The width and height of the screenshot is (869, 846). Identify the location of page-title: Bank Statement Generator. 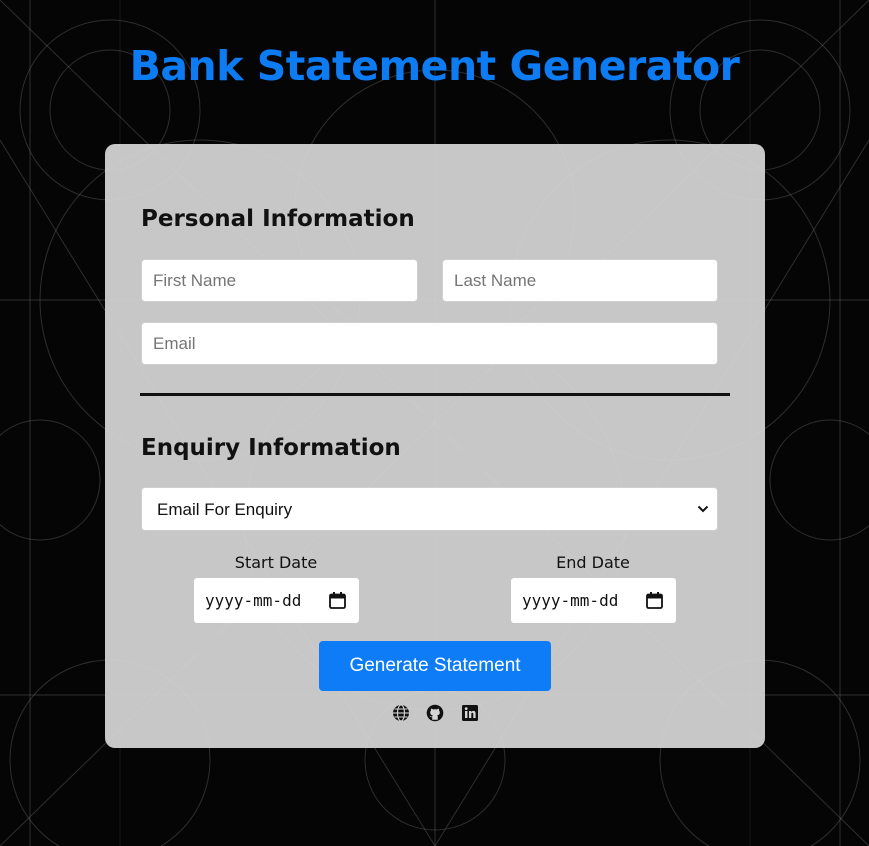
(434, 66).